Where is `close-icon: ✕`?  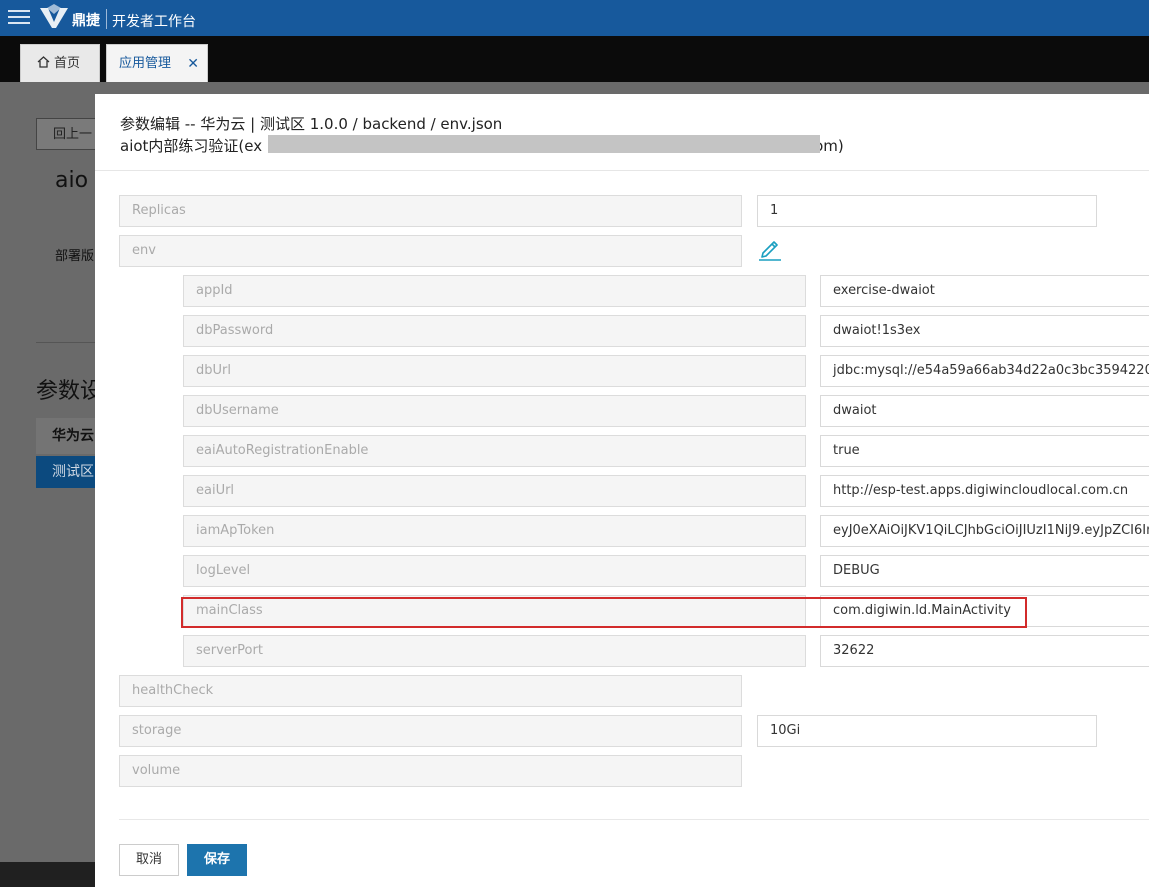 close-icon: ✕ is located at coordinates (193, 64).